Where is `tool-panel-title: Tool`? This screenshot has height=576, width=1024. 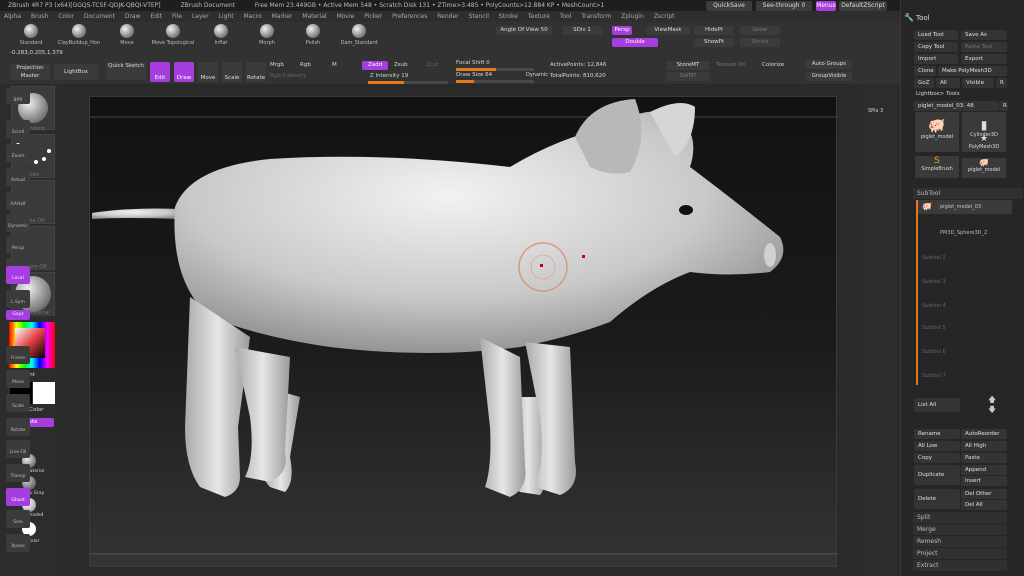 tool-panel-title: Tool is located at coordinates (923, 18).